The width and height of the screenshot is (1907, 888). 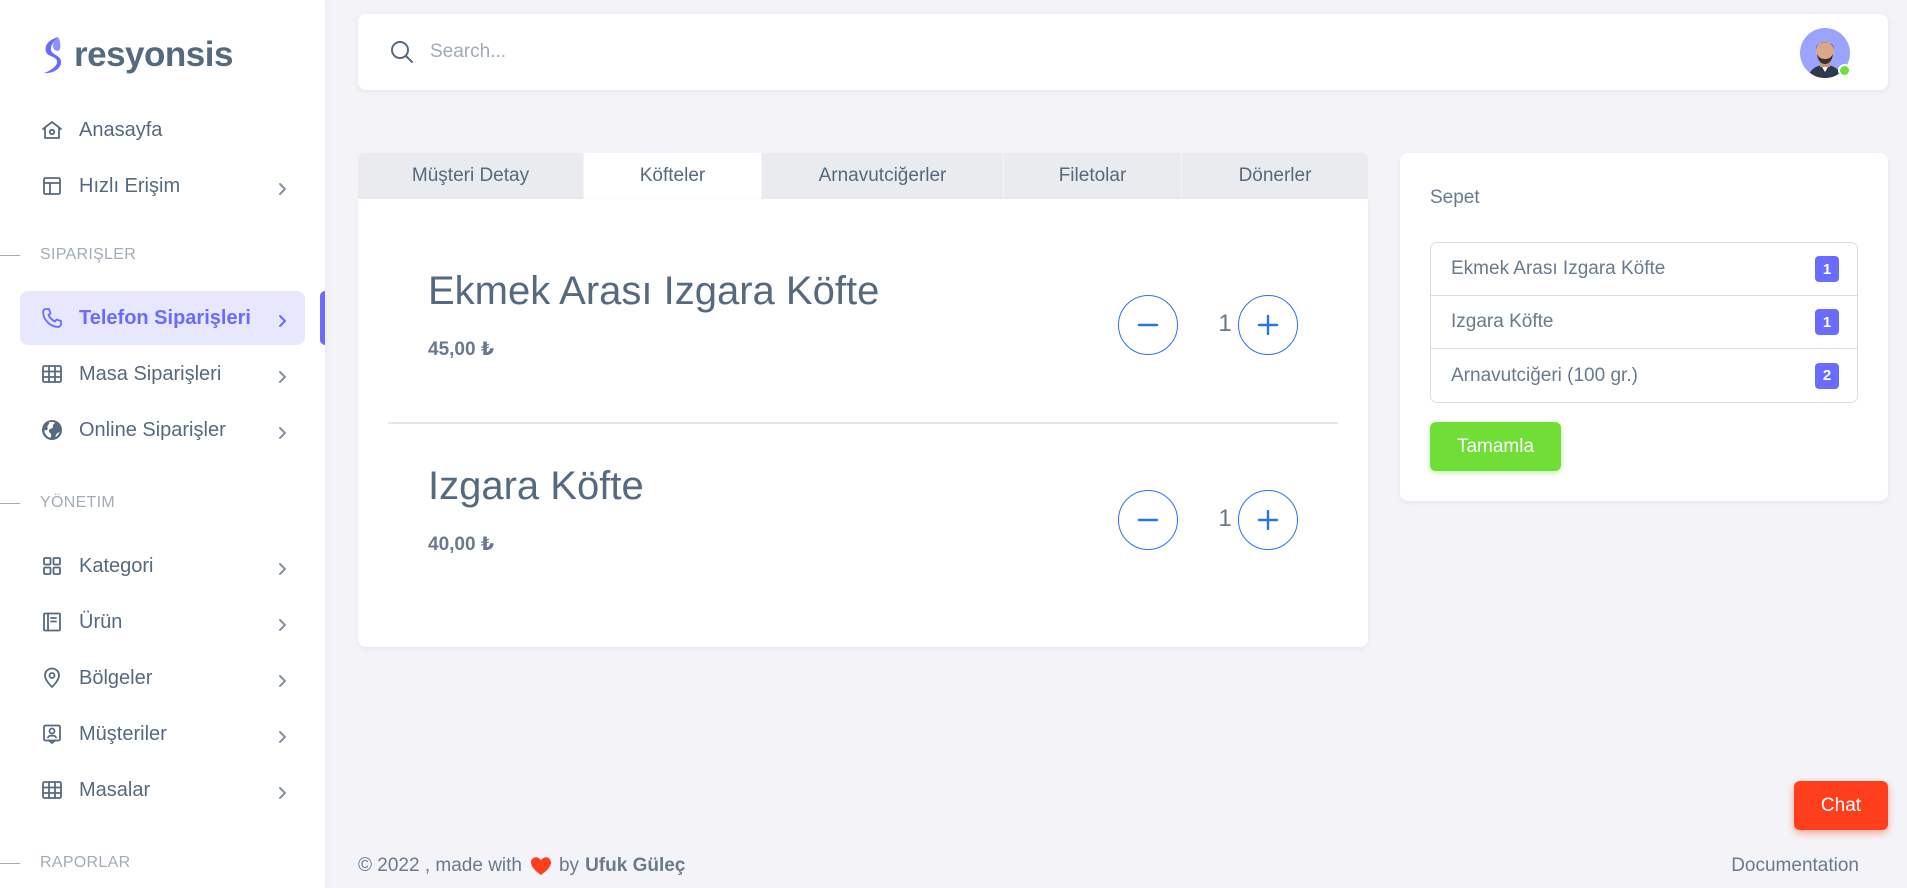 I want to click on product-price: 45,00 ₺, so click(x=461, y=349).